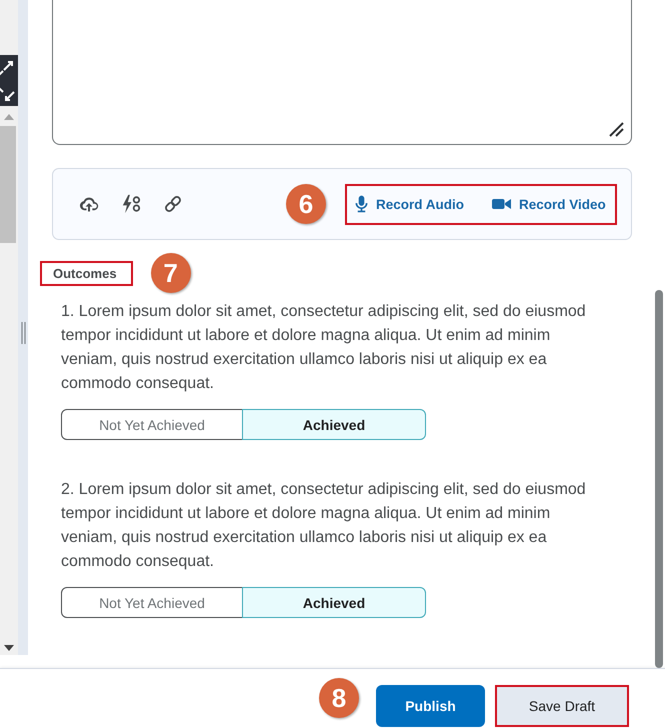 The height and width of the screenshot is (728, 665). Describe the element at coordinates (409, 204) in the screenshot. I see `record-button: Record Audio` at that location.